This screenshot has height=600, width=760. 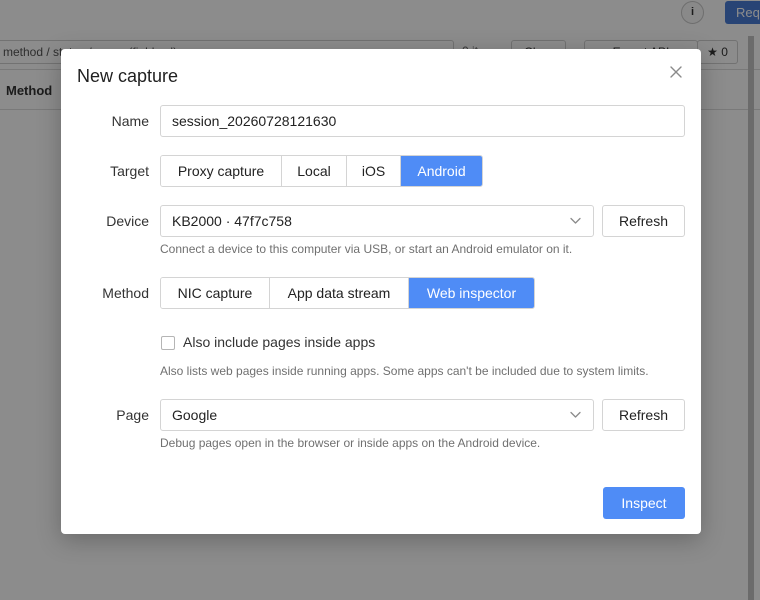 What do you see at coordinates (128, 76) in the screenshot?
I see `dialog-title: New capture` at bounding box center [128, 76].